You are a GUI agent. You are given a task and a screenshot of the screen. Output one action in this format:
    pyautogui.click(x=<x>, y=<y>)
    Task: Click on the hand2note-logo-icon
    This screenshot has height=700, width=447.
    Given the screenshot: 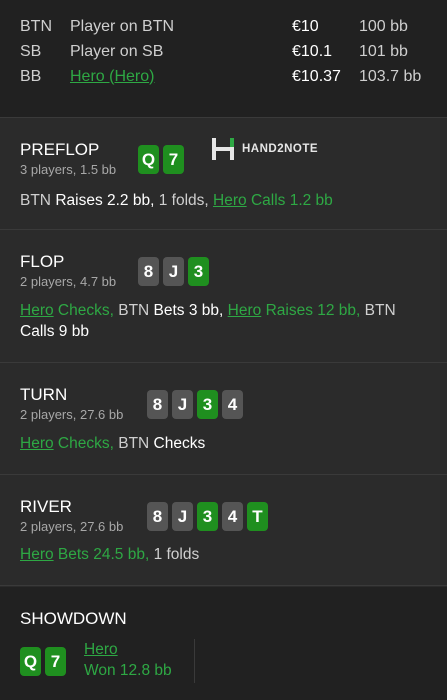 What is the action you would take?
    pyautogui.click(x=224, y=149)
    